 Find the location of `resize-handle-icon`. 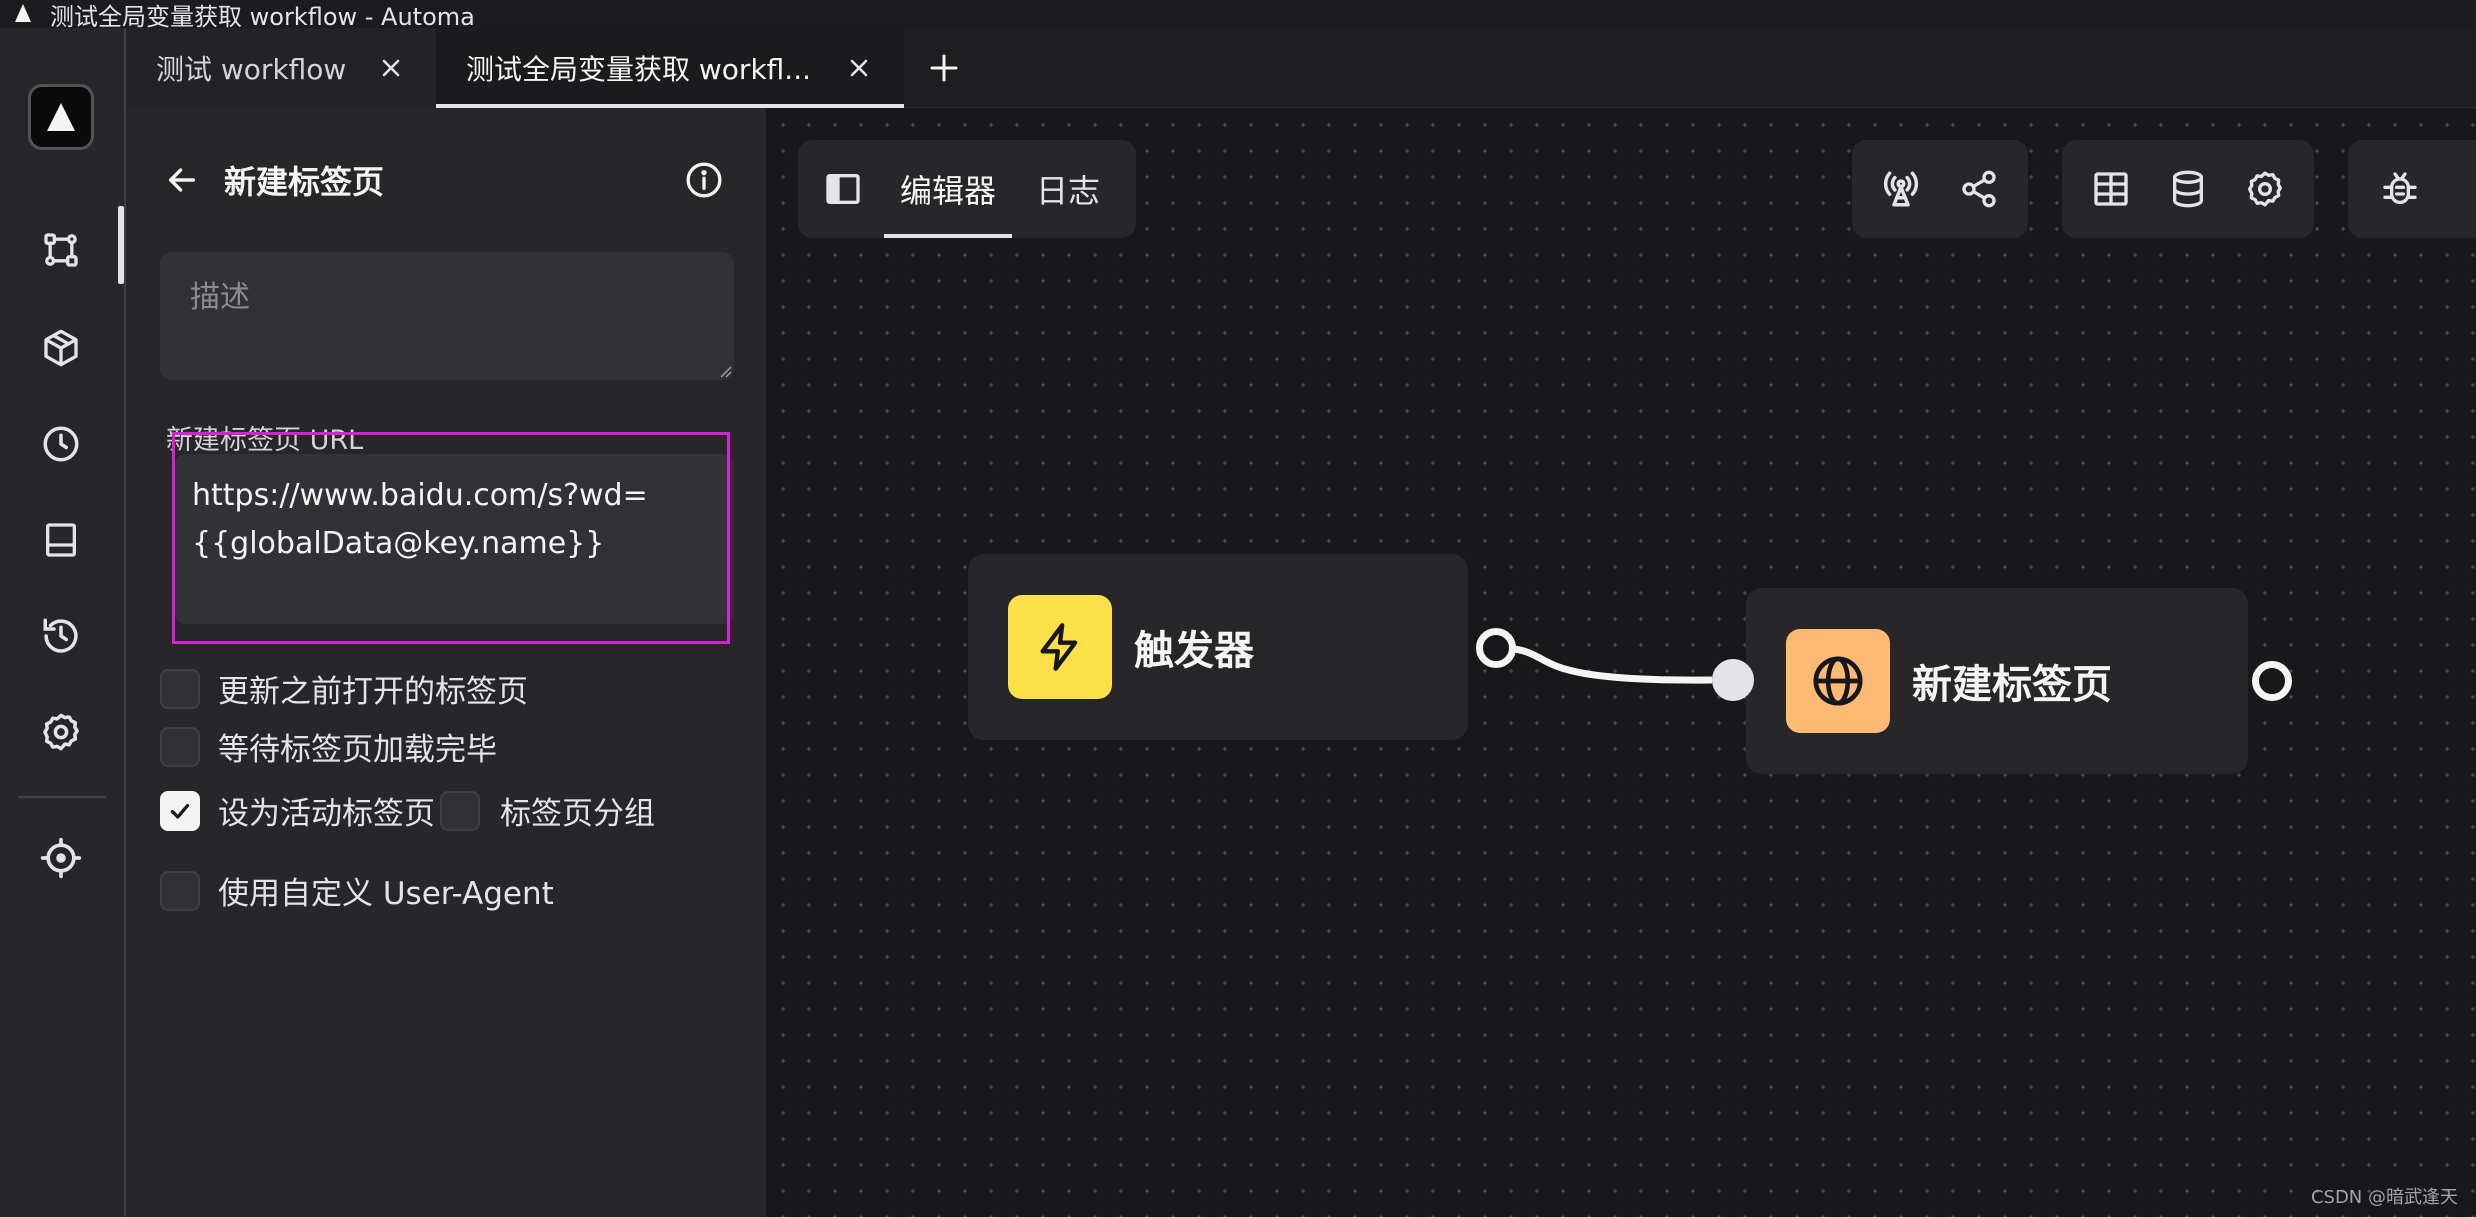

resize-handle-icon is located at coordinates (724, 370).